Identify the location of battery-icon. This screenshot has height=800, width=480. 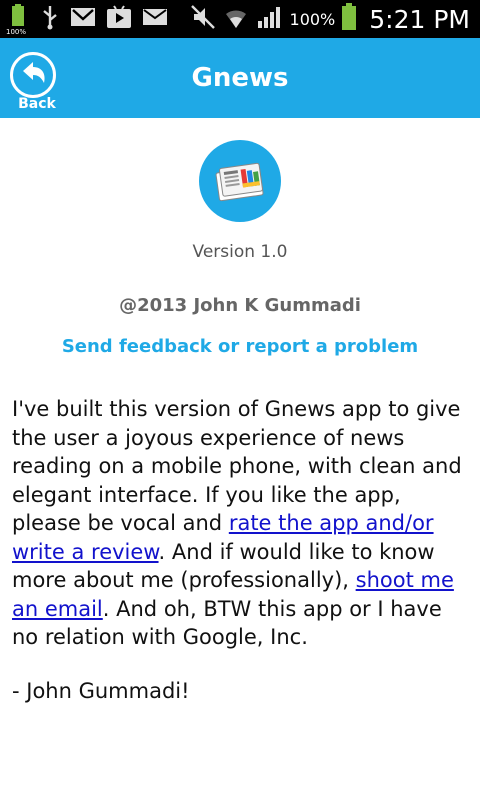
(349, 19).